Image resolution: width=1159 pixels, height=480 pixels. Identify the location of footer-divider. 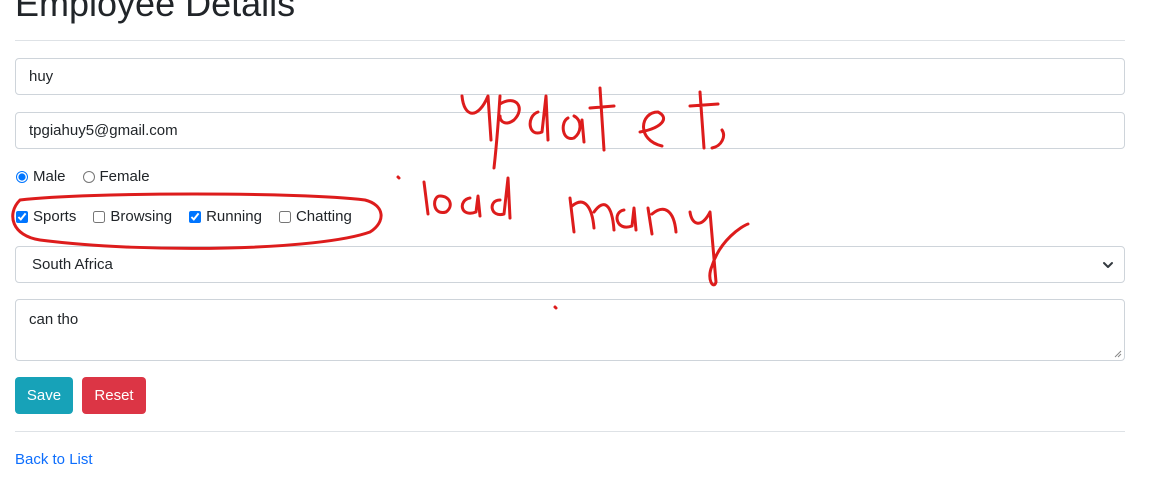
(570, 431).